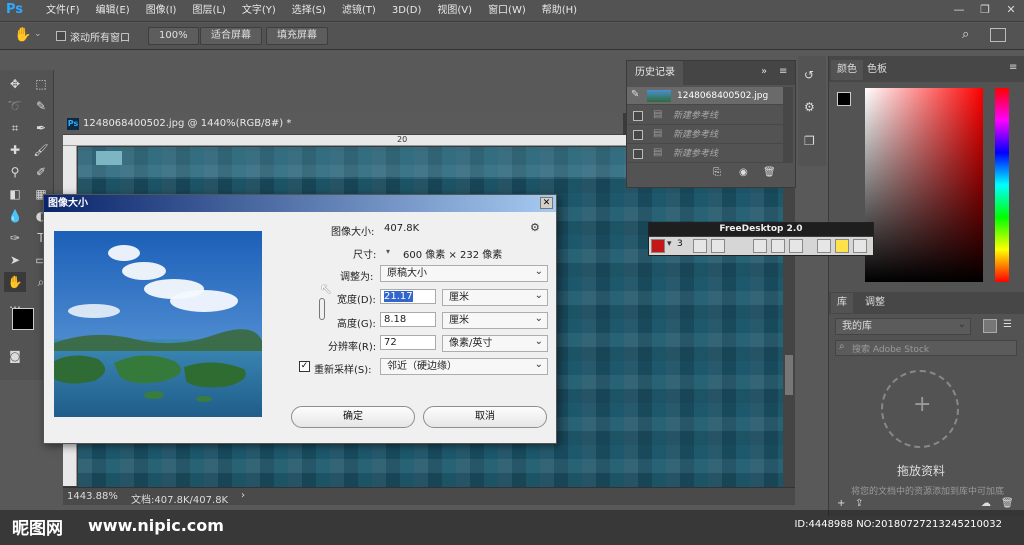  Describe the element at coordinates (15, 216) in the screenshot. I see `blur-tool-icon: 💧` at that location.